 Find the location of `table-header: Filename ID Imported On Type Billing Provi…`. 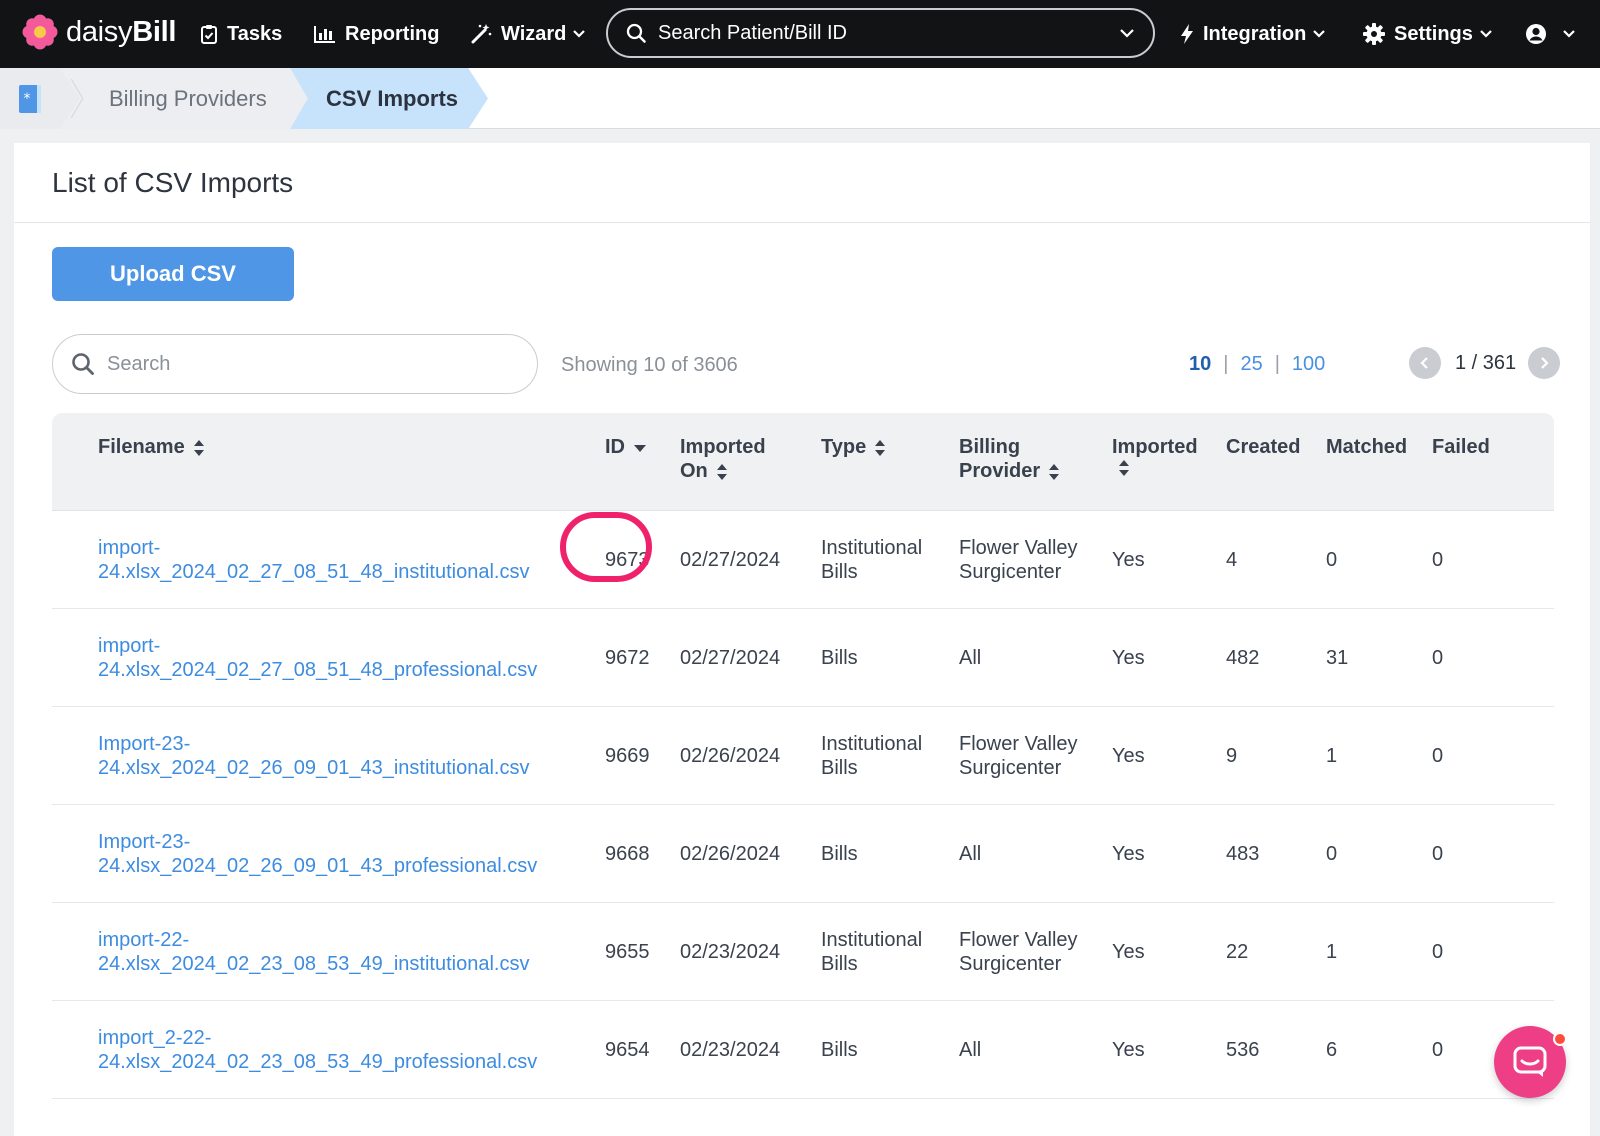

table-header: Filename ID Imported On Type Billing Provi… is located at coordinates (803, 462).